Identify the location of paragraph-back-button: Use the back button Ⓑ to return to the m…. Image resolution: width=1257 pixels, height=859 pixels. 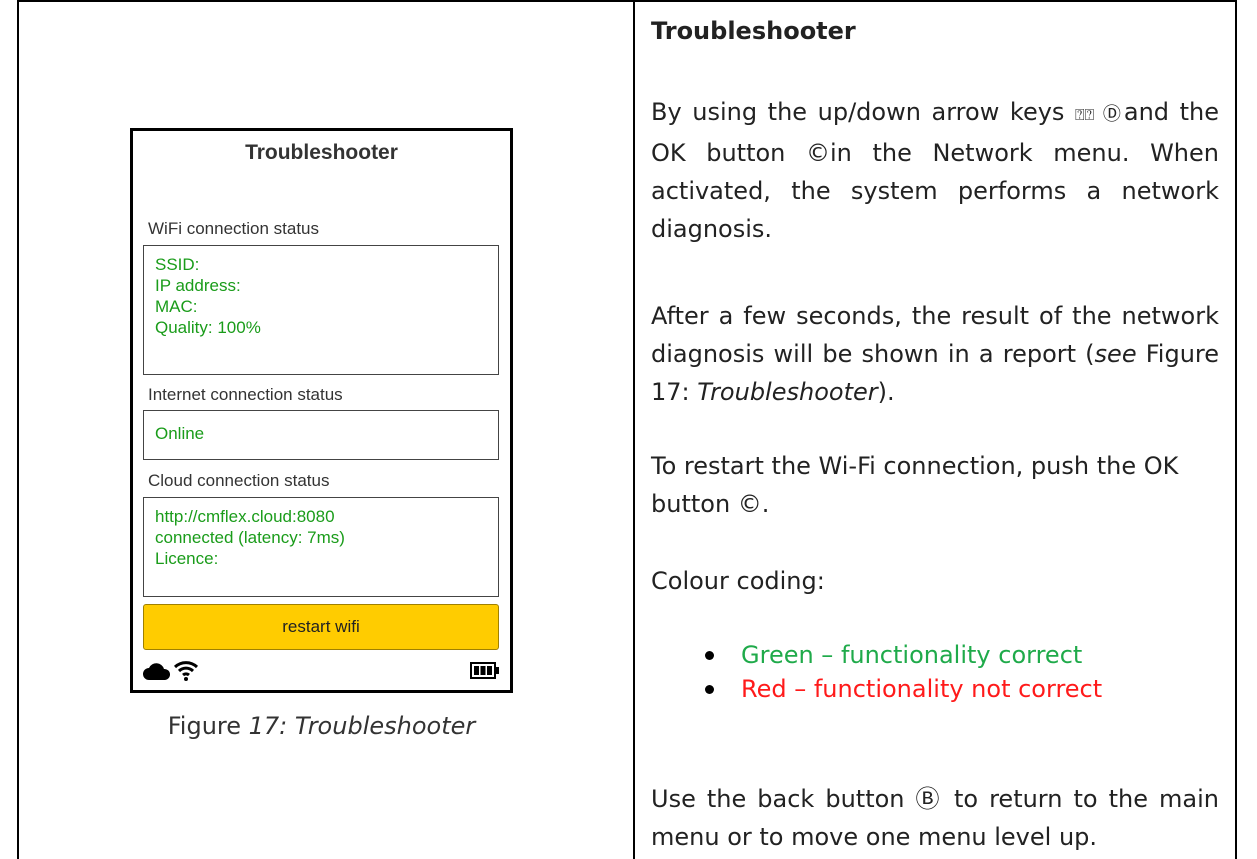
(935, 818).